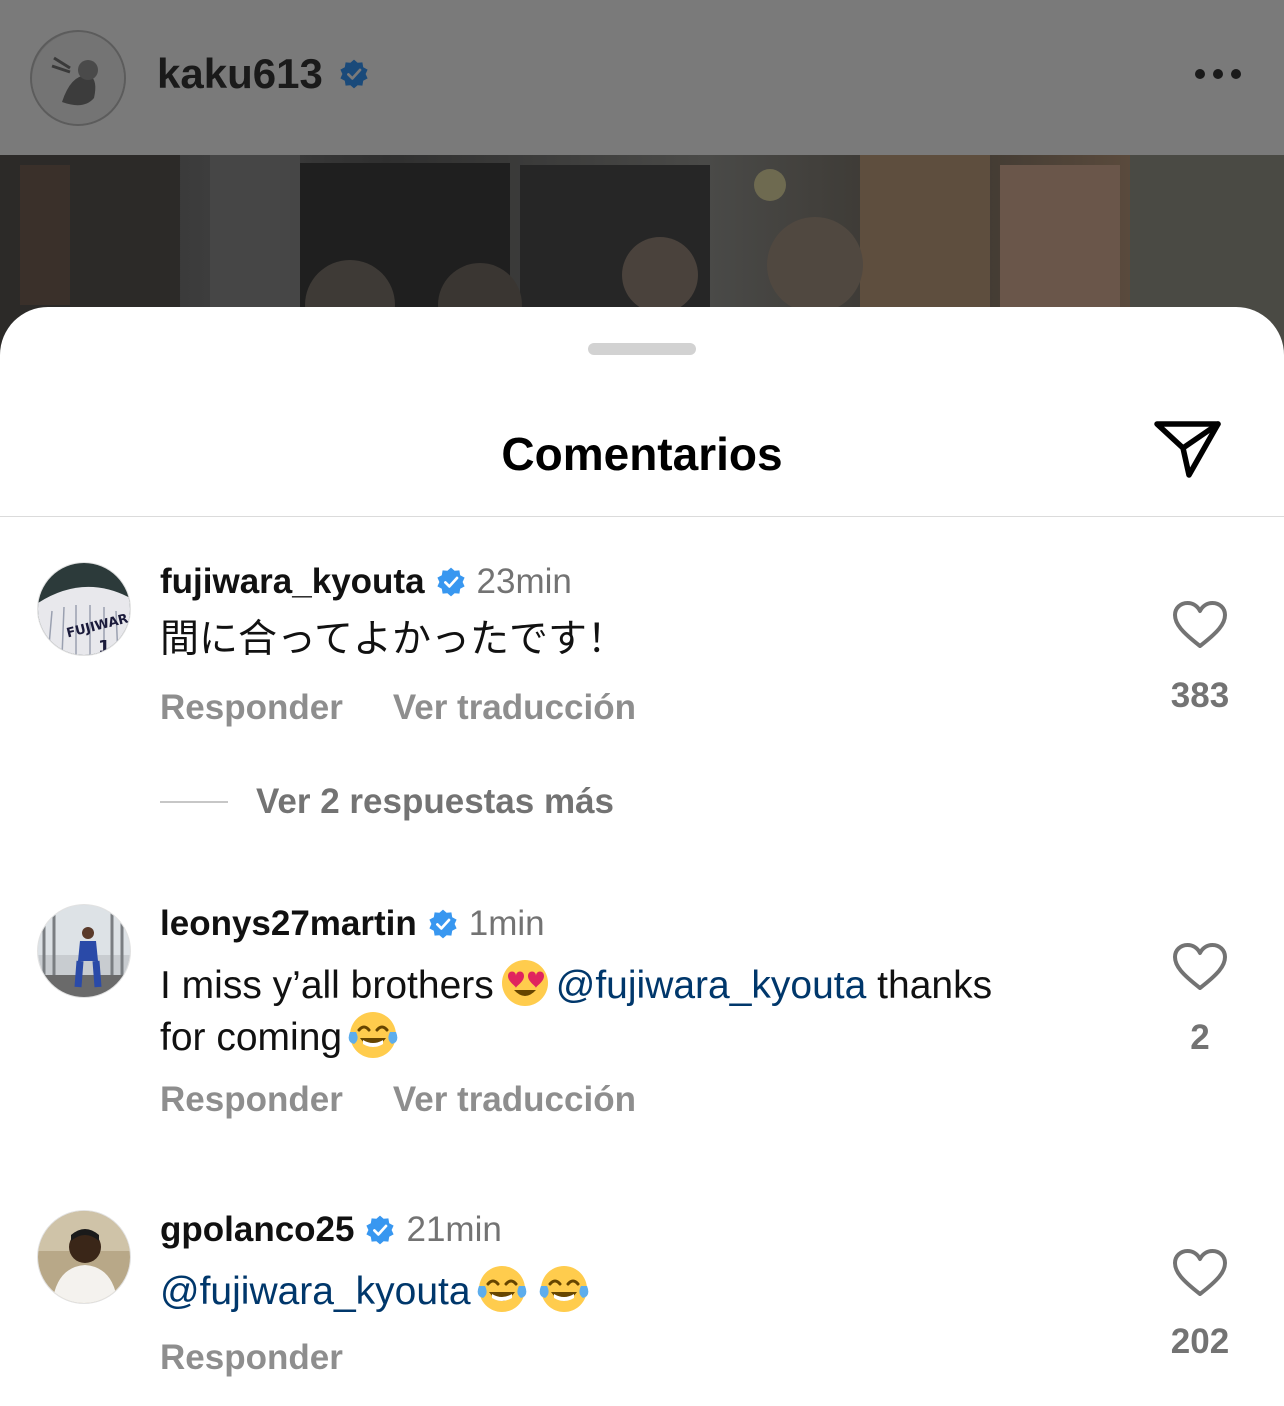  Describe the element at coordinates (454, 1229) in the screenshot. I see `comment-timestamp: 21min` at that location.